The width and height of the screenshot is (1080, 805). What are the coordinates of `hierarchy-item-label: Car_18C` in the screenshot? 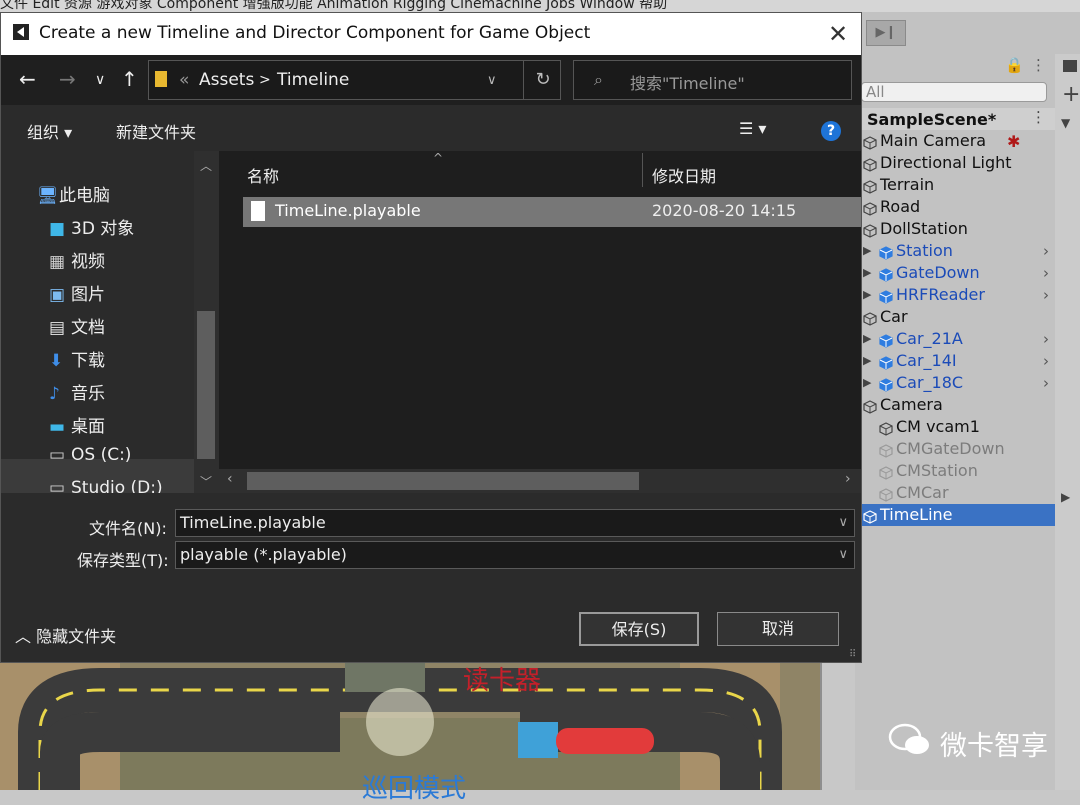 It's located at (930, 382).